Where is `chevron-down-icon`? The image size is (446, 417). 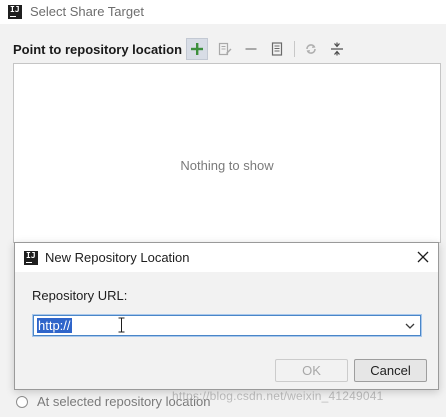 chevron-down-icon is located at coordinates (410, 326).